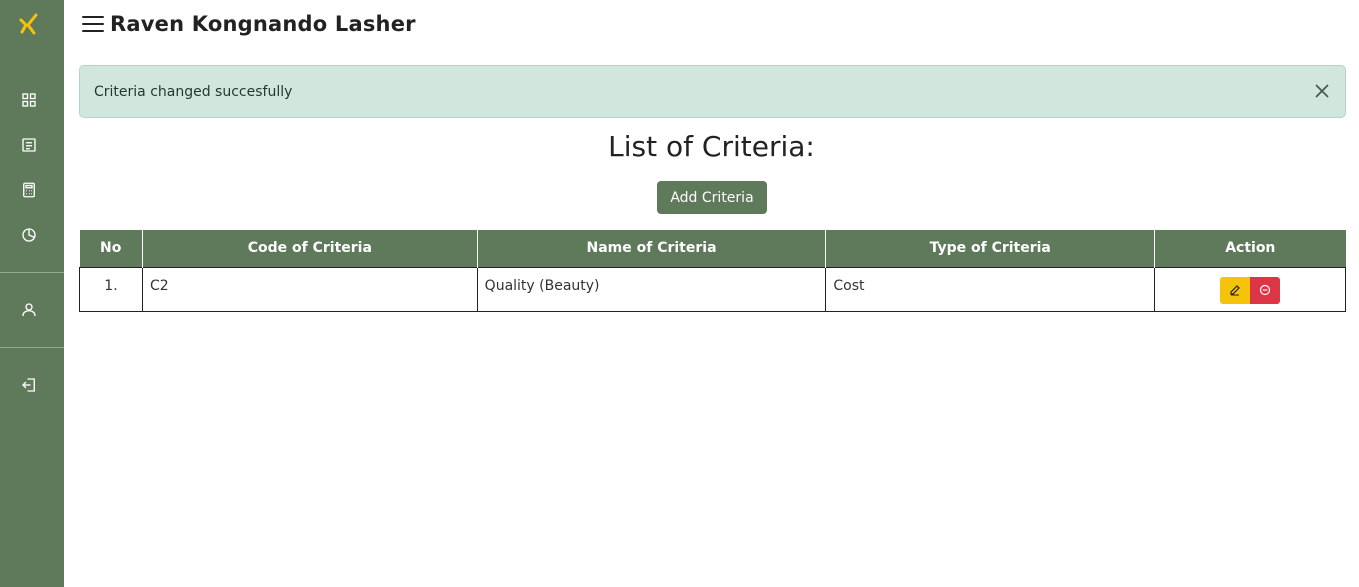 This screenshot has height=587, width=1359. Describe the element at coordinates (651, 248) in the screenshot. I see `column-header-name: Name of Criteria` at that location.